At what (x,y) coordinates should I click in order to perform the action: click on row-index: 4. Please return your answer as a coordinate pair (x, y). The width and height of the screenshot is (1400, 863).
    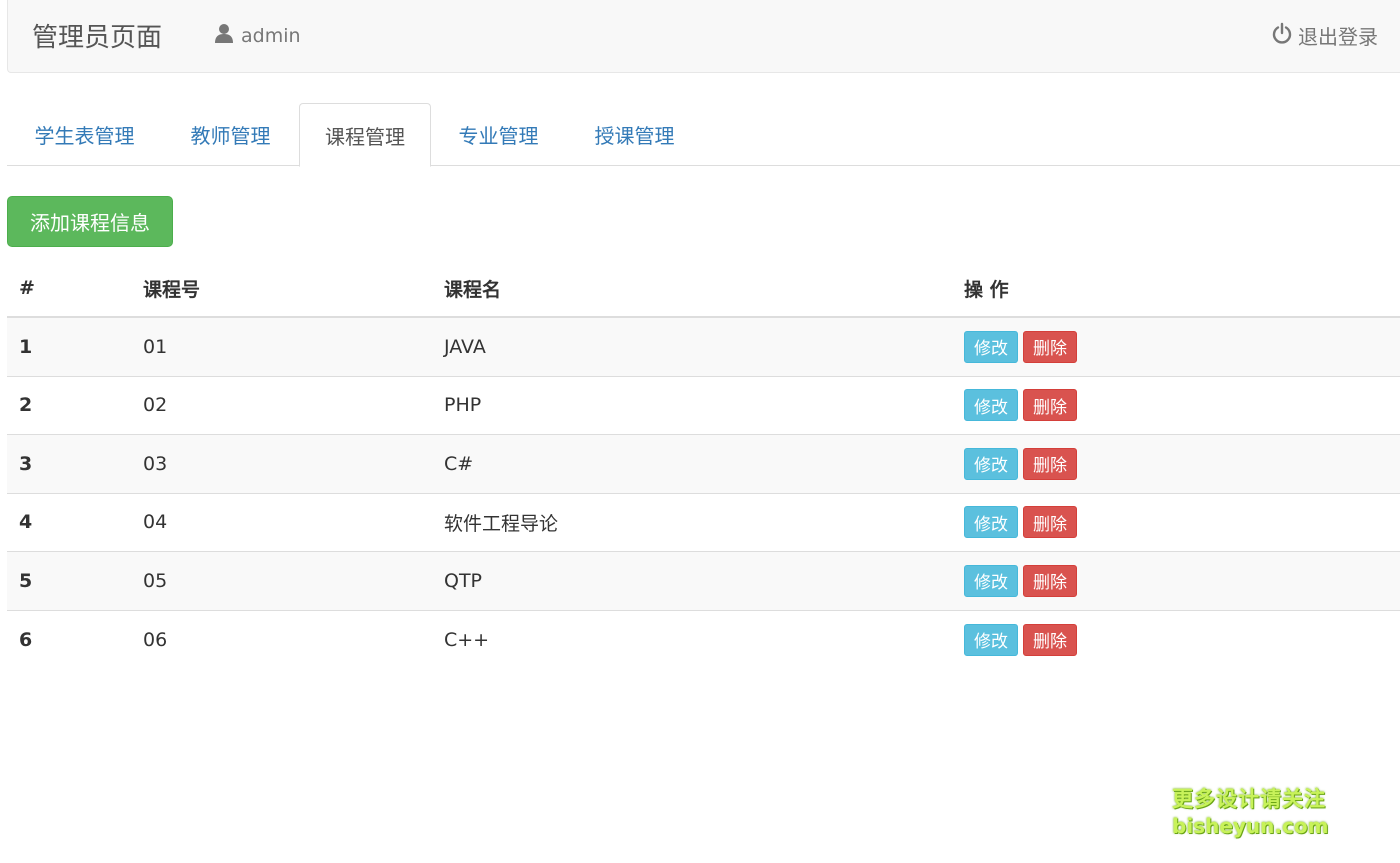
    Looking at the image, I should click on (26, 522).